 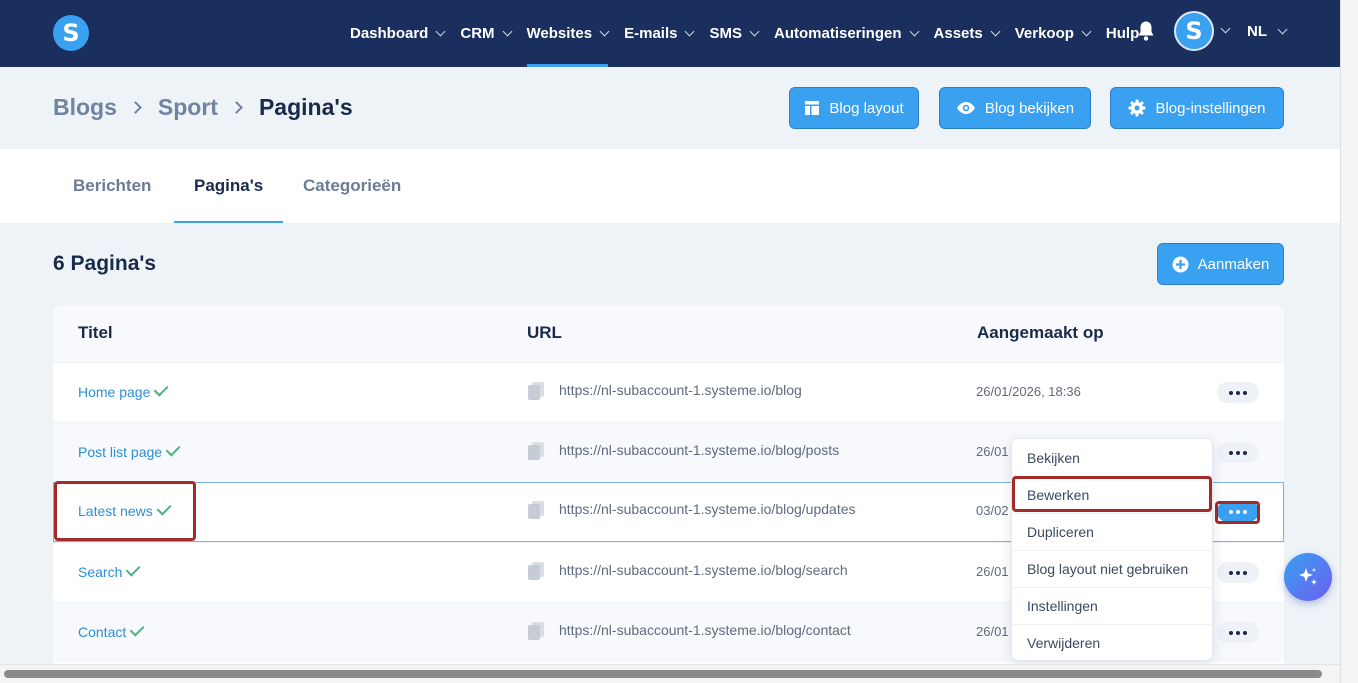 I want to click on nav-emails-label: E-mails, so click(x=651, y=33).